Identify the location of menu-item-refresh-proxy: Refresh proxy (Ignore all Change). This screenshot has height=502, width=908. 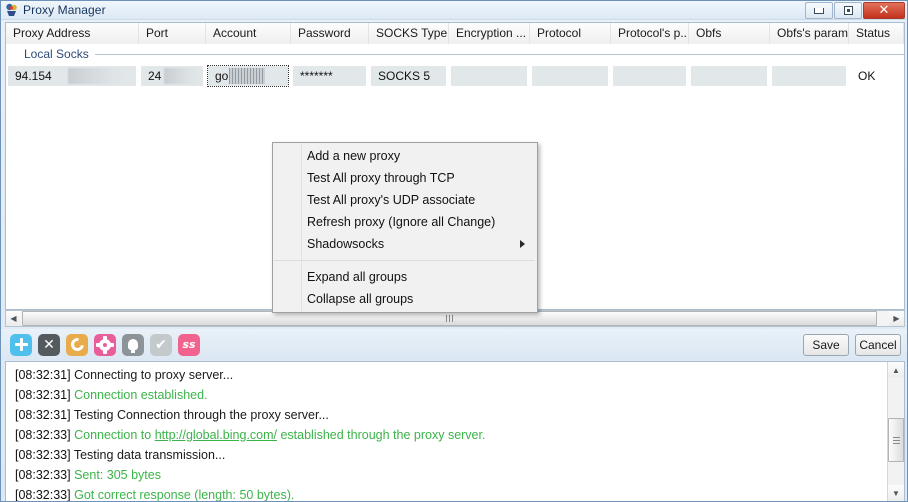
(405, 222).